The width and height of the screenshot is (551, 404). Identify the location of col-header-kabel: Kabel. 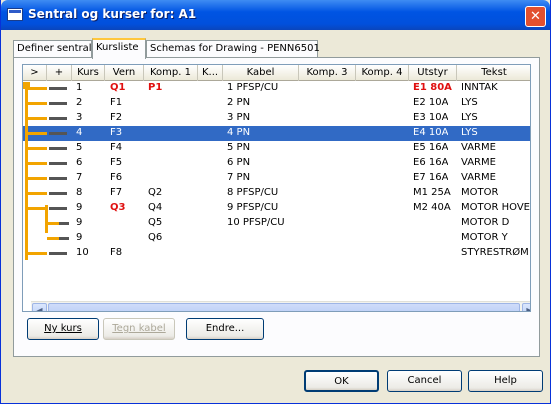
(261, 73).